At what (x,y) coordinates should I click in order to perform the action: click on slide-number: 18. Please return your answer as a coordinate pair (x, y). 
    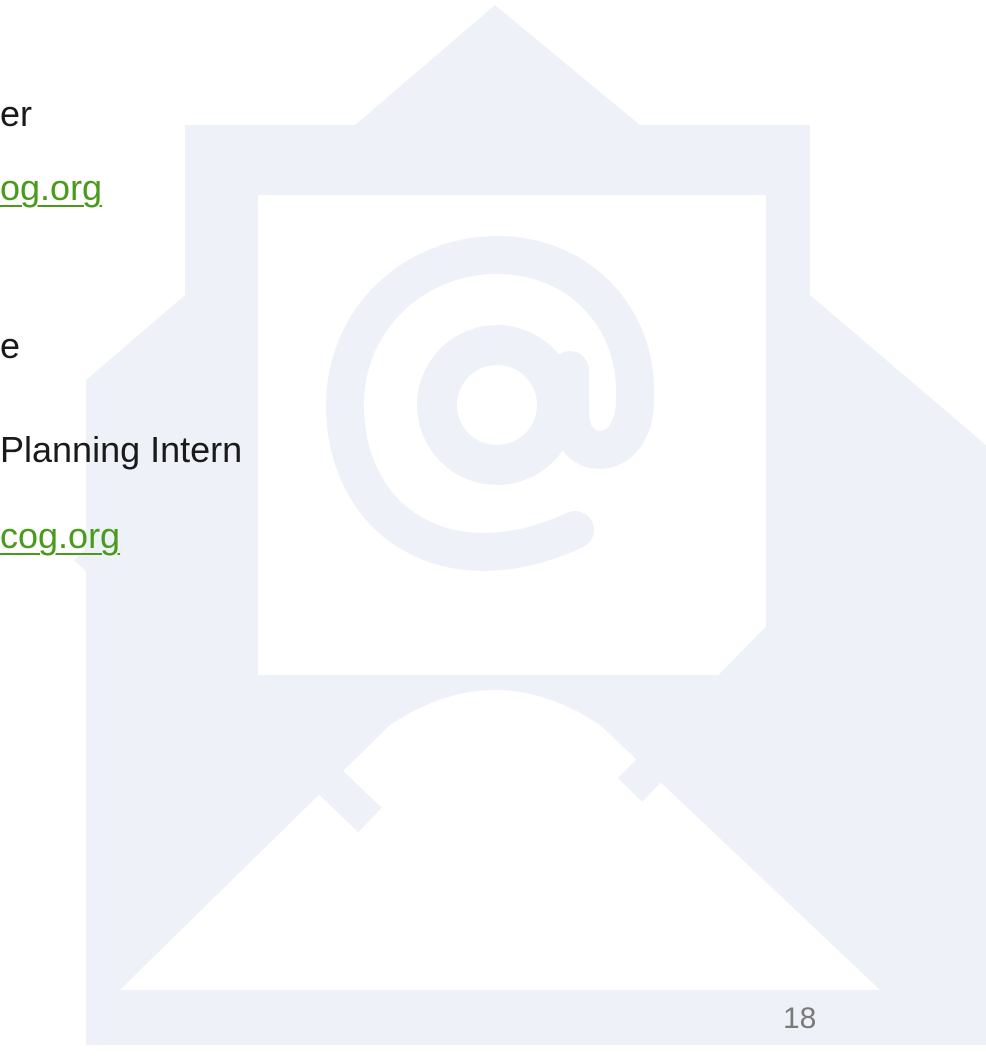
    Looking at the image, I should click on (800, 1018).